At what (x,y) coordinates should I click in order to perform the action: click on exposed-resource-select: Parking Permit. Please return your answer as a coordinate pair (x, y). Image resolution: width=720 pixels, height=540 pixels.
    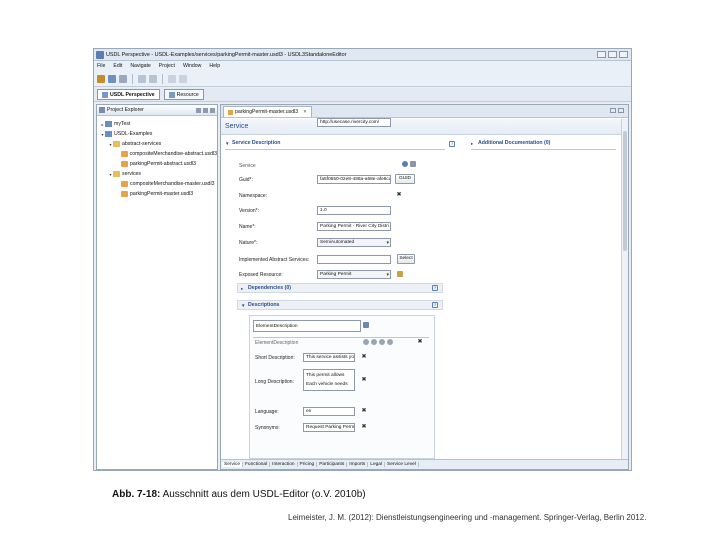
    Looking at the image, I should click on (354, 274).